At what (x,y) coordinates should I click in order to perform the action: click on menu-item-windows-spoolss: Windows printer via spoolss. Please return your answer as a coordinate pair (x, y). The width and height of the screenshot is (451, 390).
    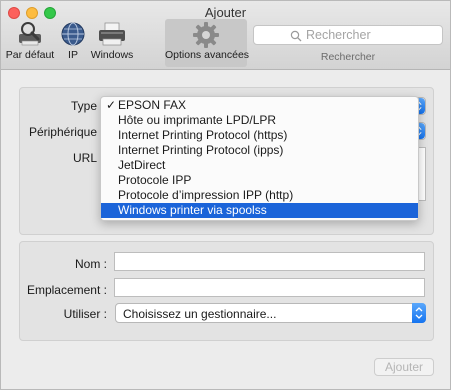
    Looking at the image, I should click on (259, 210).